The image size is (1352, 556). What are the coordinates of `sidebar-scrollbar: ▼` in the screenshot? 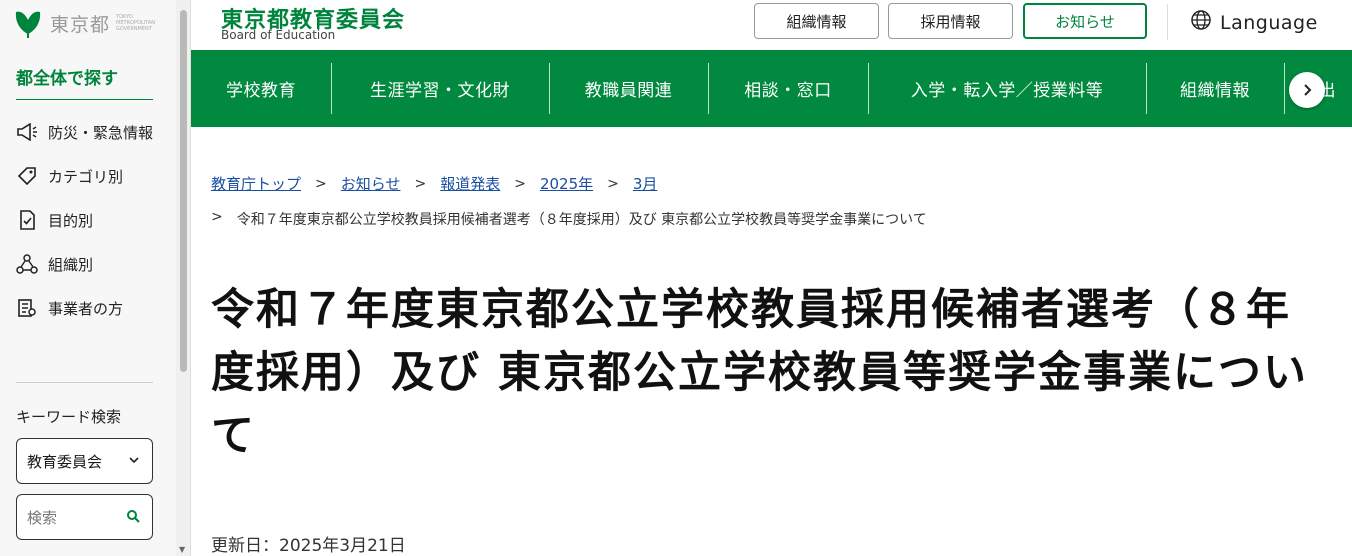 It's located at (183, 278).